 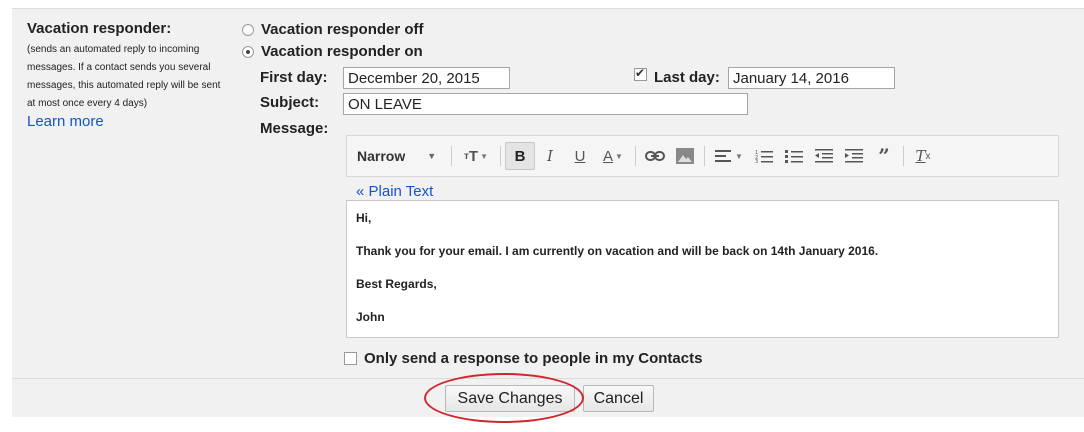 What do you see at coordinates (794, 156) in the screenshot?
I see `bulleted-list-icon` at bounding box center [794, 156].